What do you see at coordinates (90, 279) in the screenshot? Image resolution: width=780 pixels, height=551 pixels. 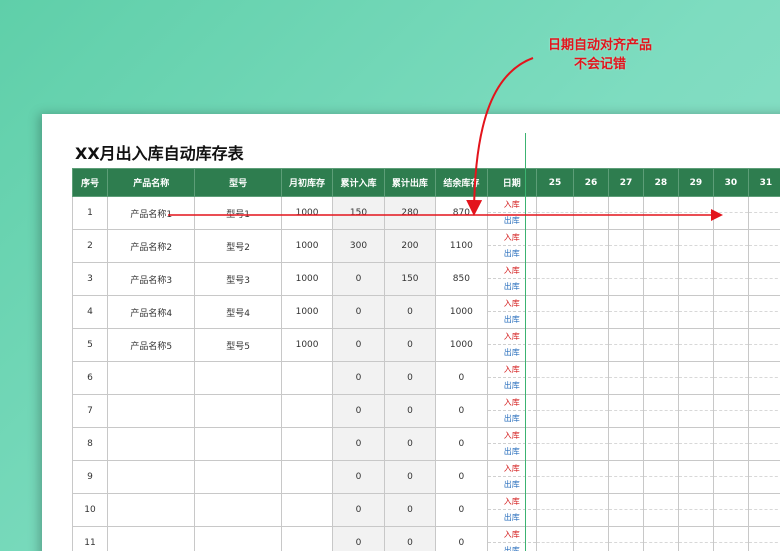 I see `row-number-cell: 3` at bounding box center [90, 279].